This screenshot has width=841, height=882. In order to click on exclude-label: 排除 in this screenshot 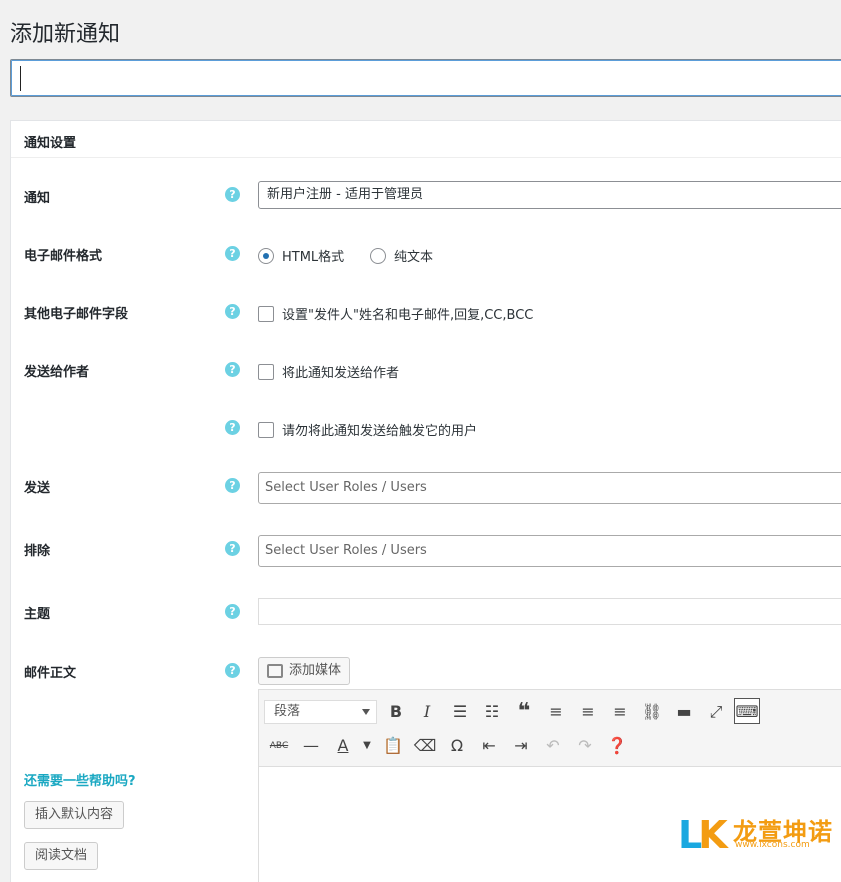, I will do `click(37, 551)`.